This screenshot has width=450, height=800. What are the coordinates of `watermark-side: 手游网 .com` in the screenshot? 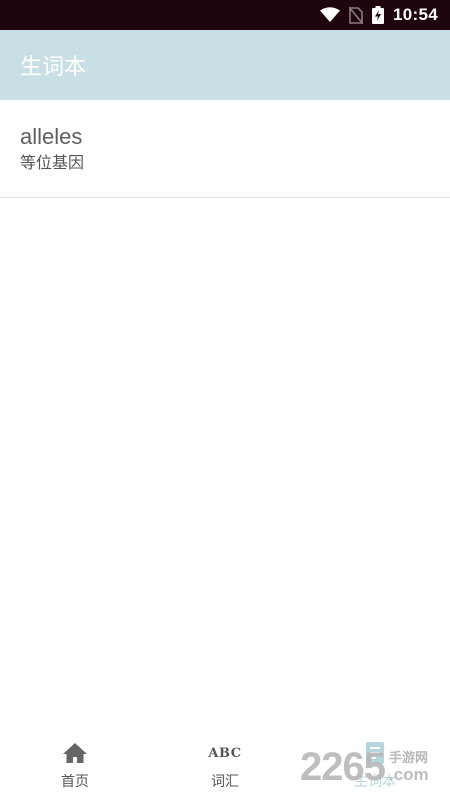 It's located at (409, 767).